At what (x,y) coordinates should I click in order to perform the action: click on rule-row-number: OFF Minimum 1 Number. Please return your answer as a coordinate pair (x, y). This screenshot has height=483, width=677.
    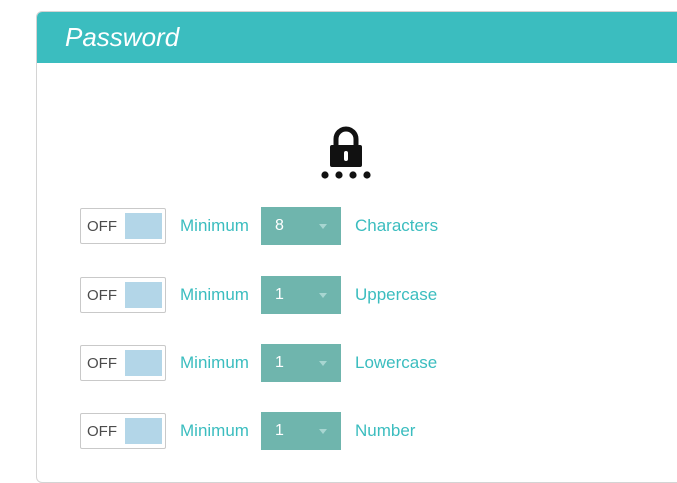
    Looking at the image, I should click on (247, 431).